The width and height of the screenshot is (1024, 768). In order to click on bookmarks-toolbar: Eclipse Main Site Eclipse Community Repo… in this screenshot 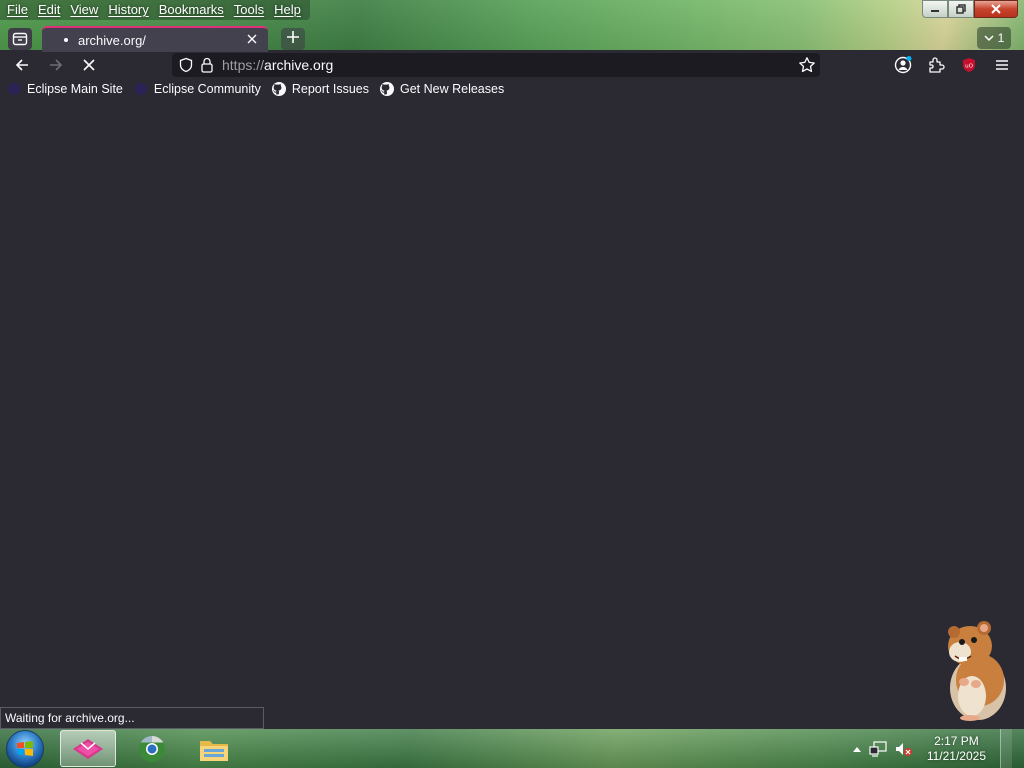, I will do `click(512, 89)`.